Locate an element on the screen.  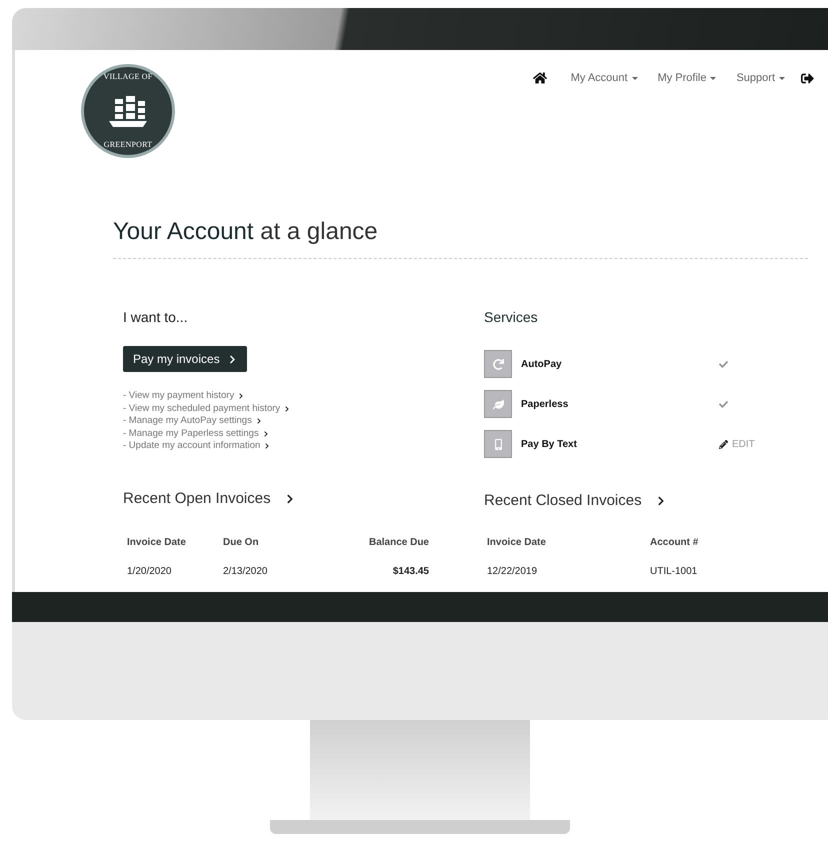
action-link: - Manage my AutoPay settings is located at coordinates (303, 421).